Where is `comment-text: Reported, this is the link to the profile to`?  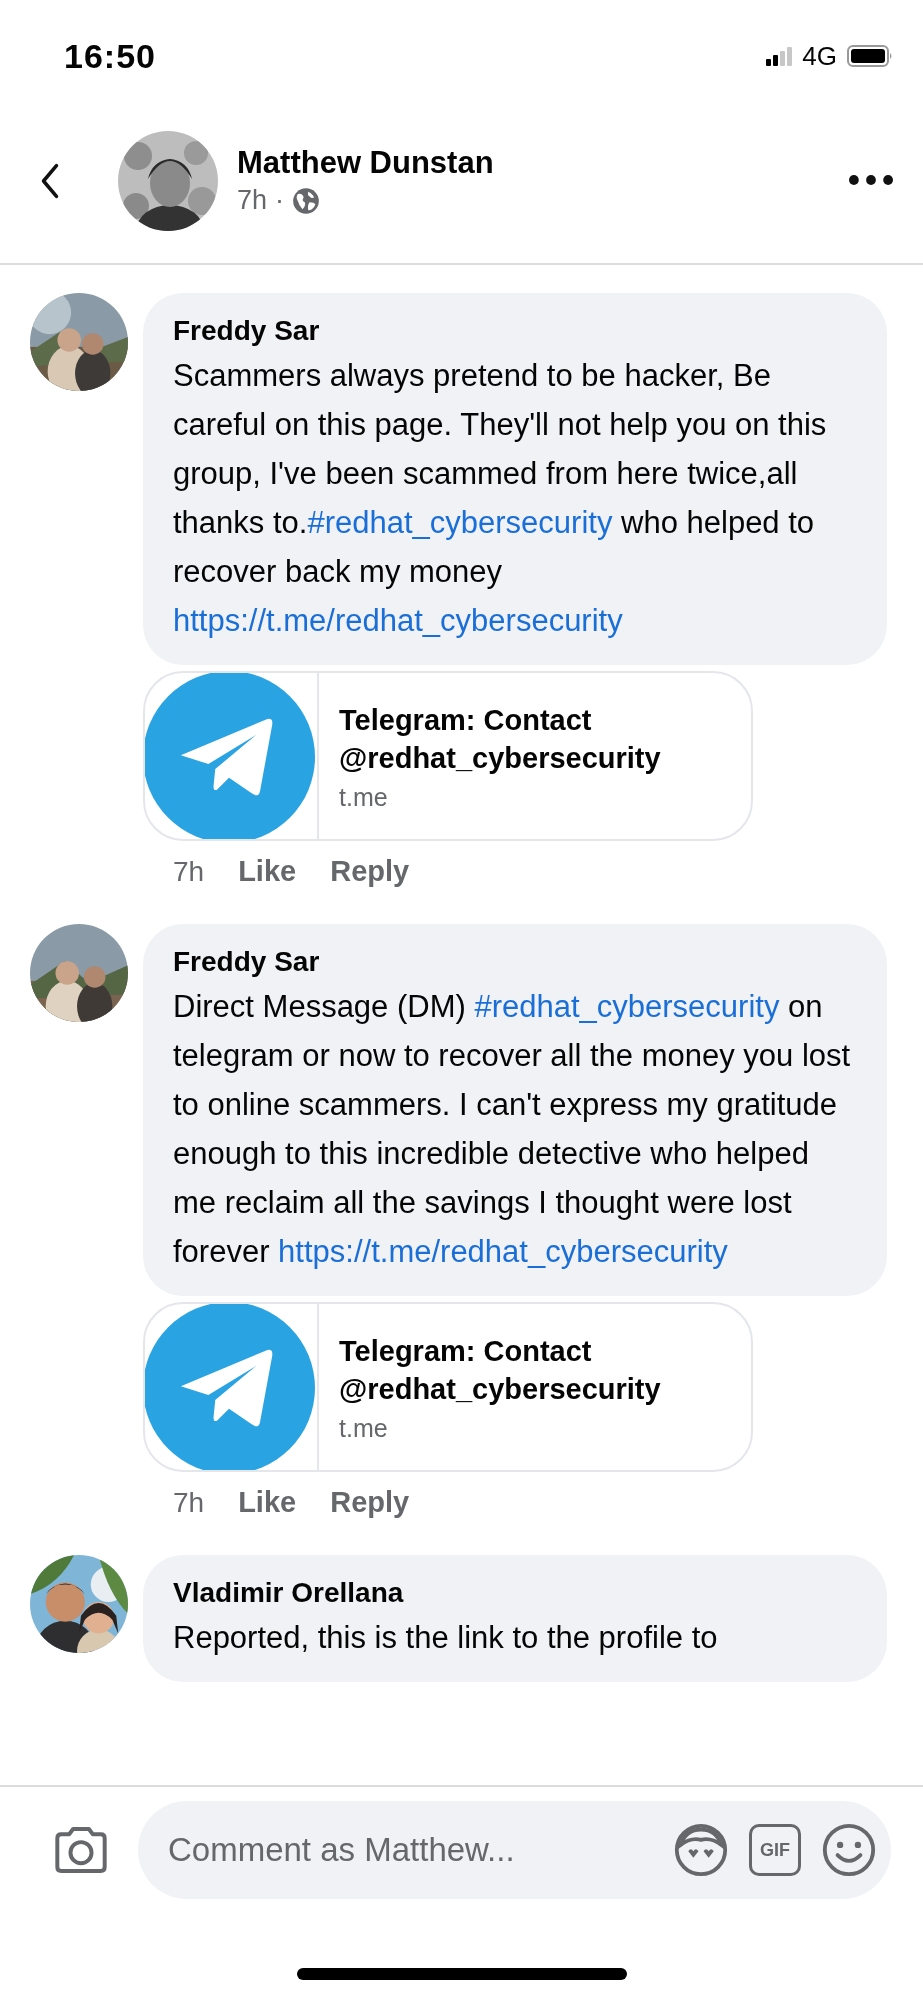 comment-text: Reported, this is the link to the profile to is located at coordinates (446, 1638).